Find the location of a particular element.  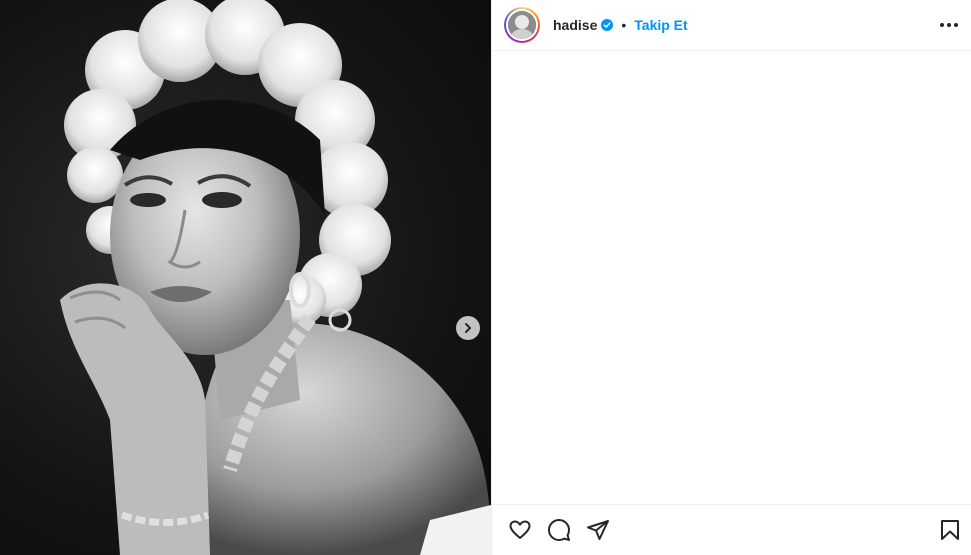

more-options-button is located at coordinates (949, 25).